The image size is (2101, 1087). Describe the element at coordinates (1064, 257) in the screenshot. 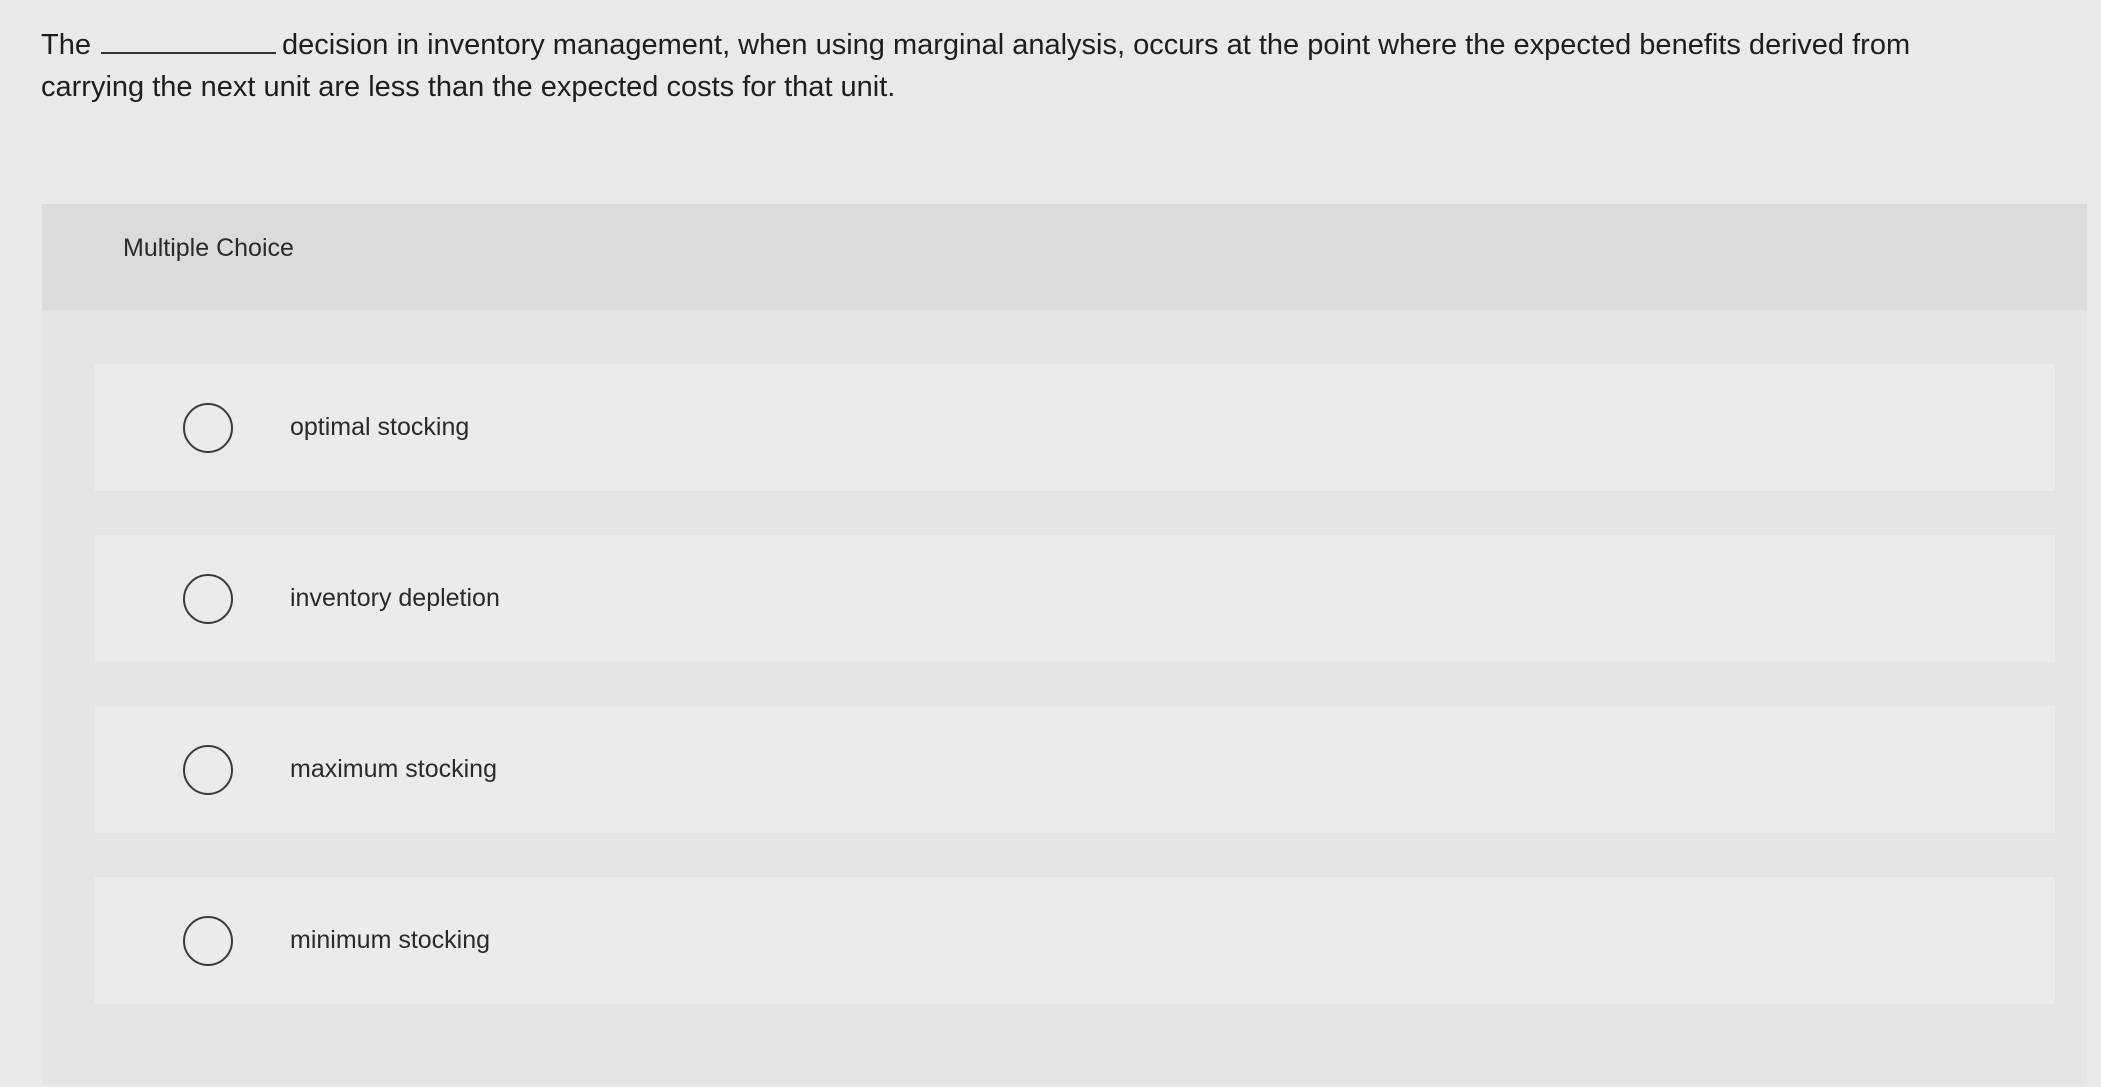

I see `panel-header: Multiple Choice` at that location.